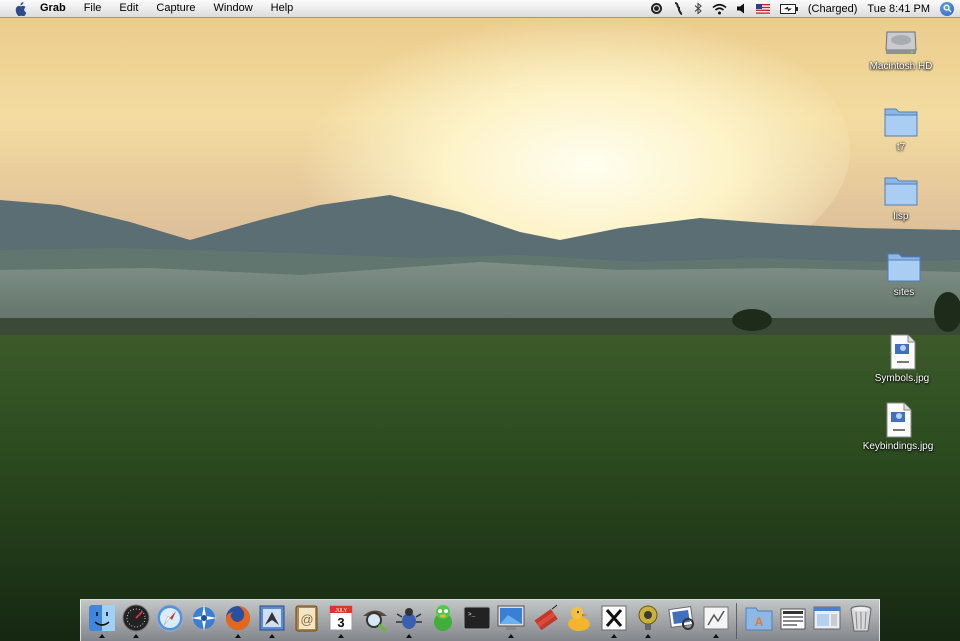 The height and width of the screenshot is (641, 960). I want to click on dock-item-network-utility, so click(203, 621).